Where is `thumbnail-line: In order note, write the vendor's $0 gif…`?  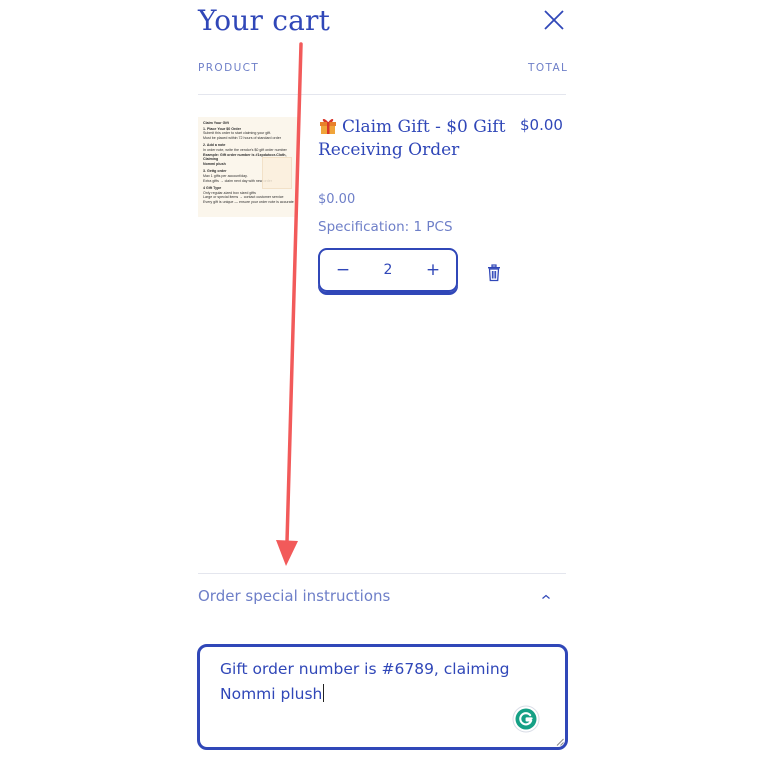
thumbnail-line: In order note, write the vendor's $0 gif… is located at coordinates (245, 149).